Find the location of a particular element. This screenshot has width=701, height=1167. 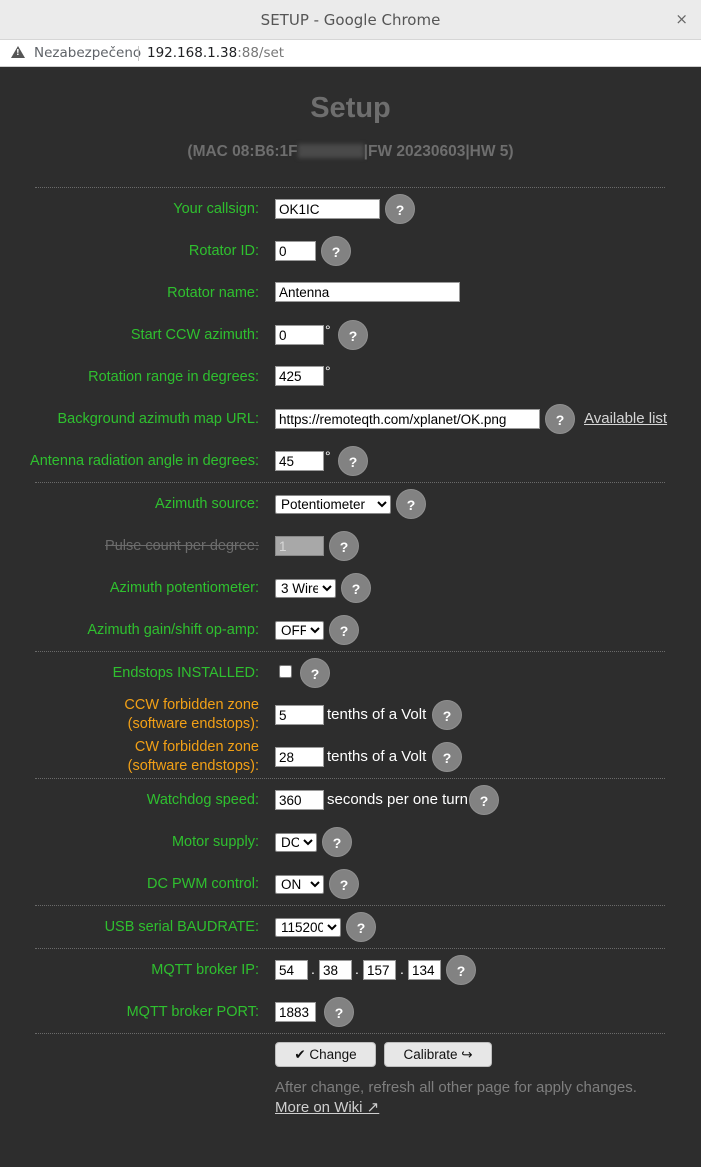

ccw-zone-label: CCW forbidden zone (software endstops): is located at coordinates (191, 715).